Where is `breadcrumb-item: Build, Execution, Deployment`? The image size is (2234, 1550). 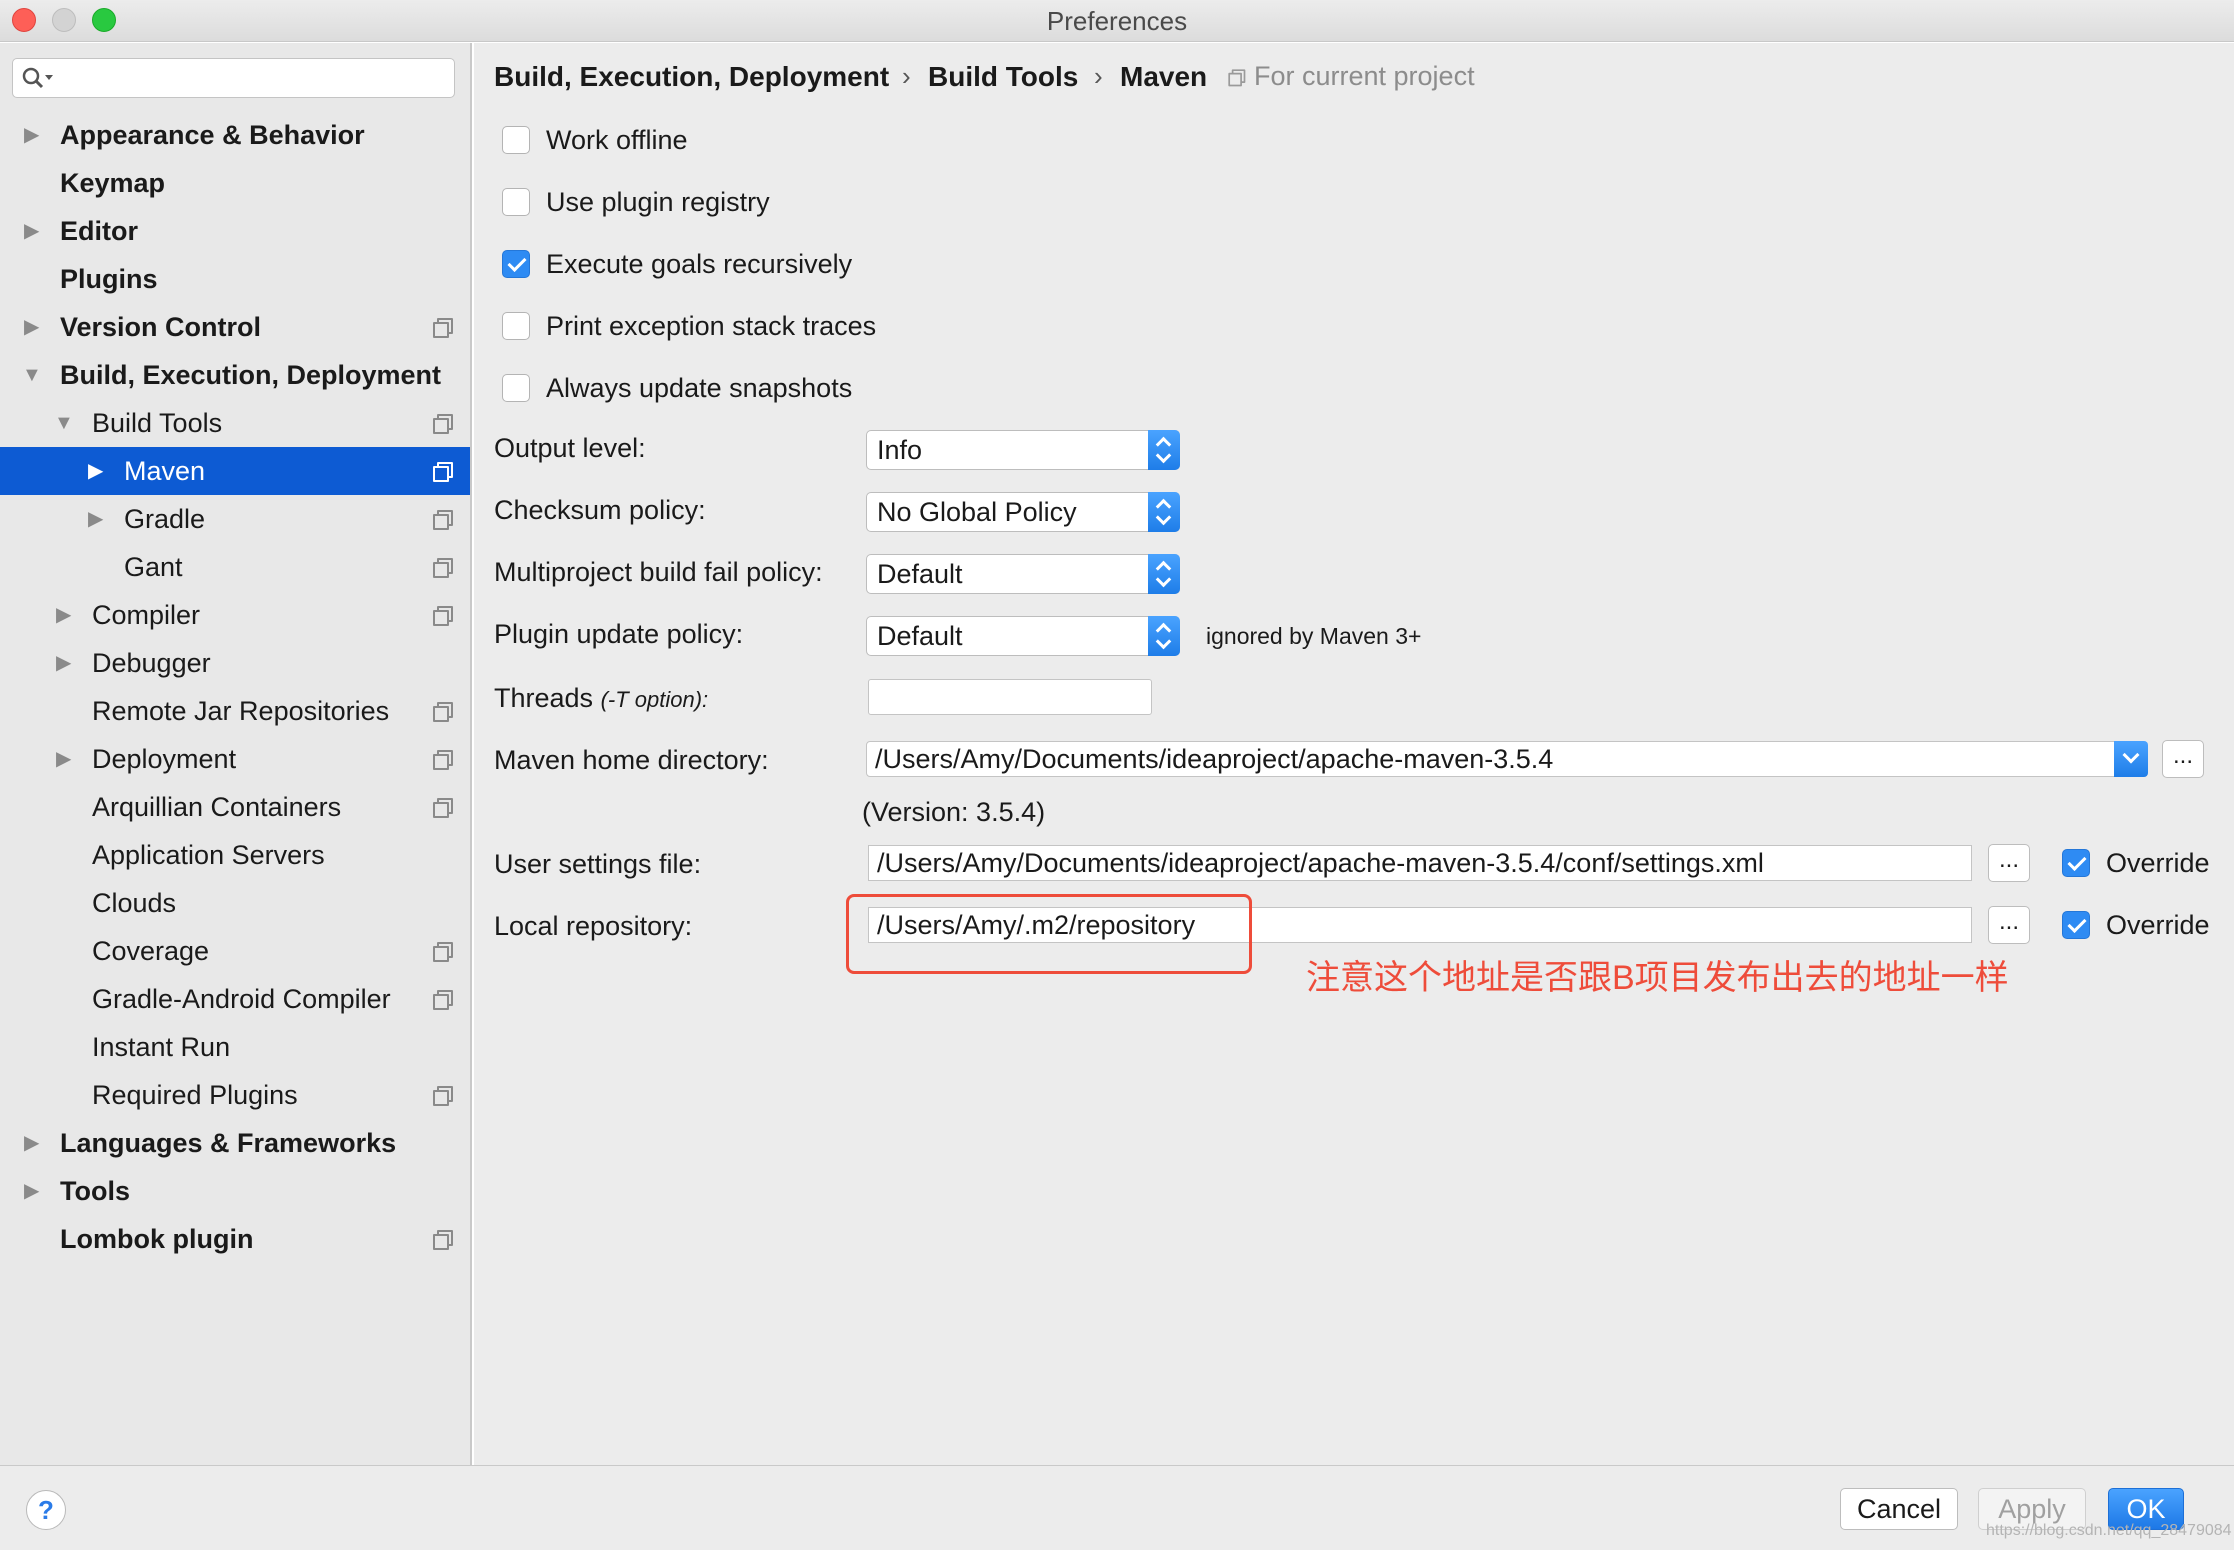 breadcrumb-item: Build, Execution, Deployment is located at coordinates (691, 77).